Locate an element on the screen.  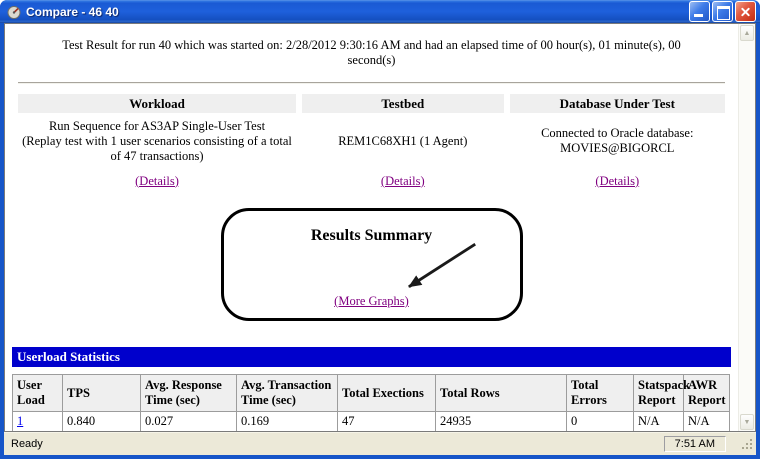
status-time: 7:51 AM is located at coordinates (694, 444).